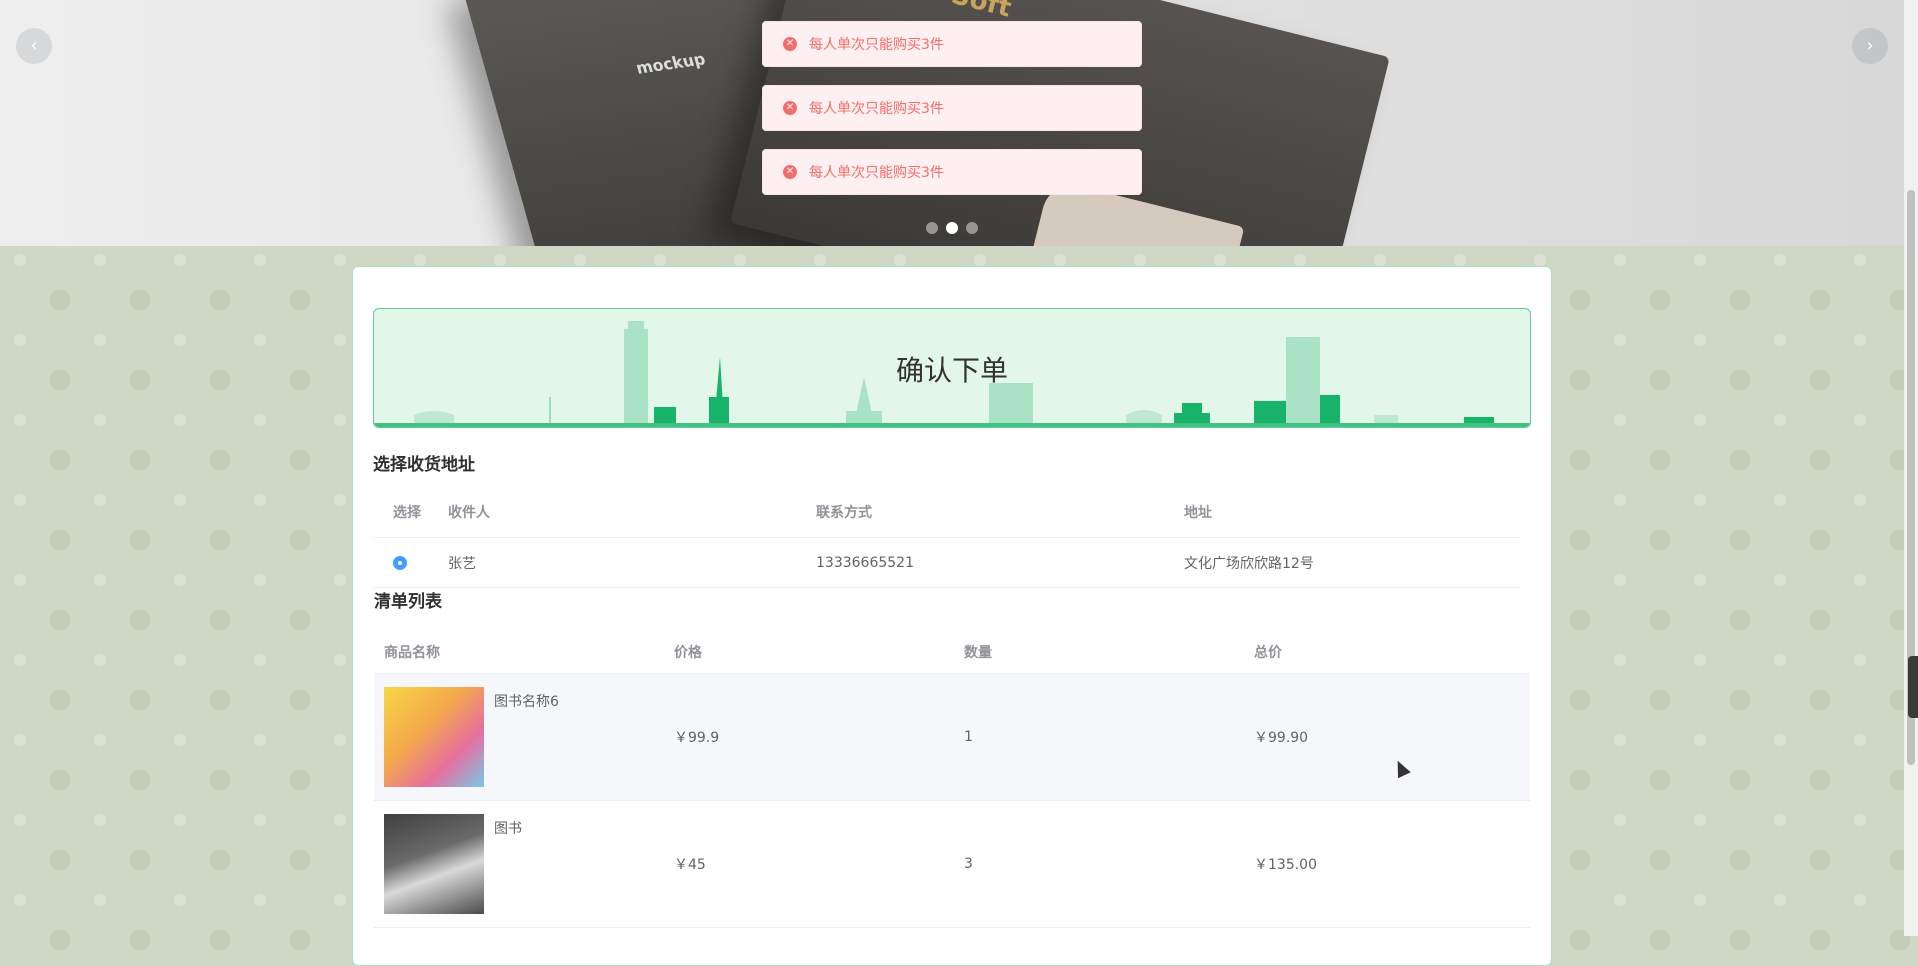  I want to click on carousel-indicators, so click(952, 228).